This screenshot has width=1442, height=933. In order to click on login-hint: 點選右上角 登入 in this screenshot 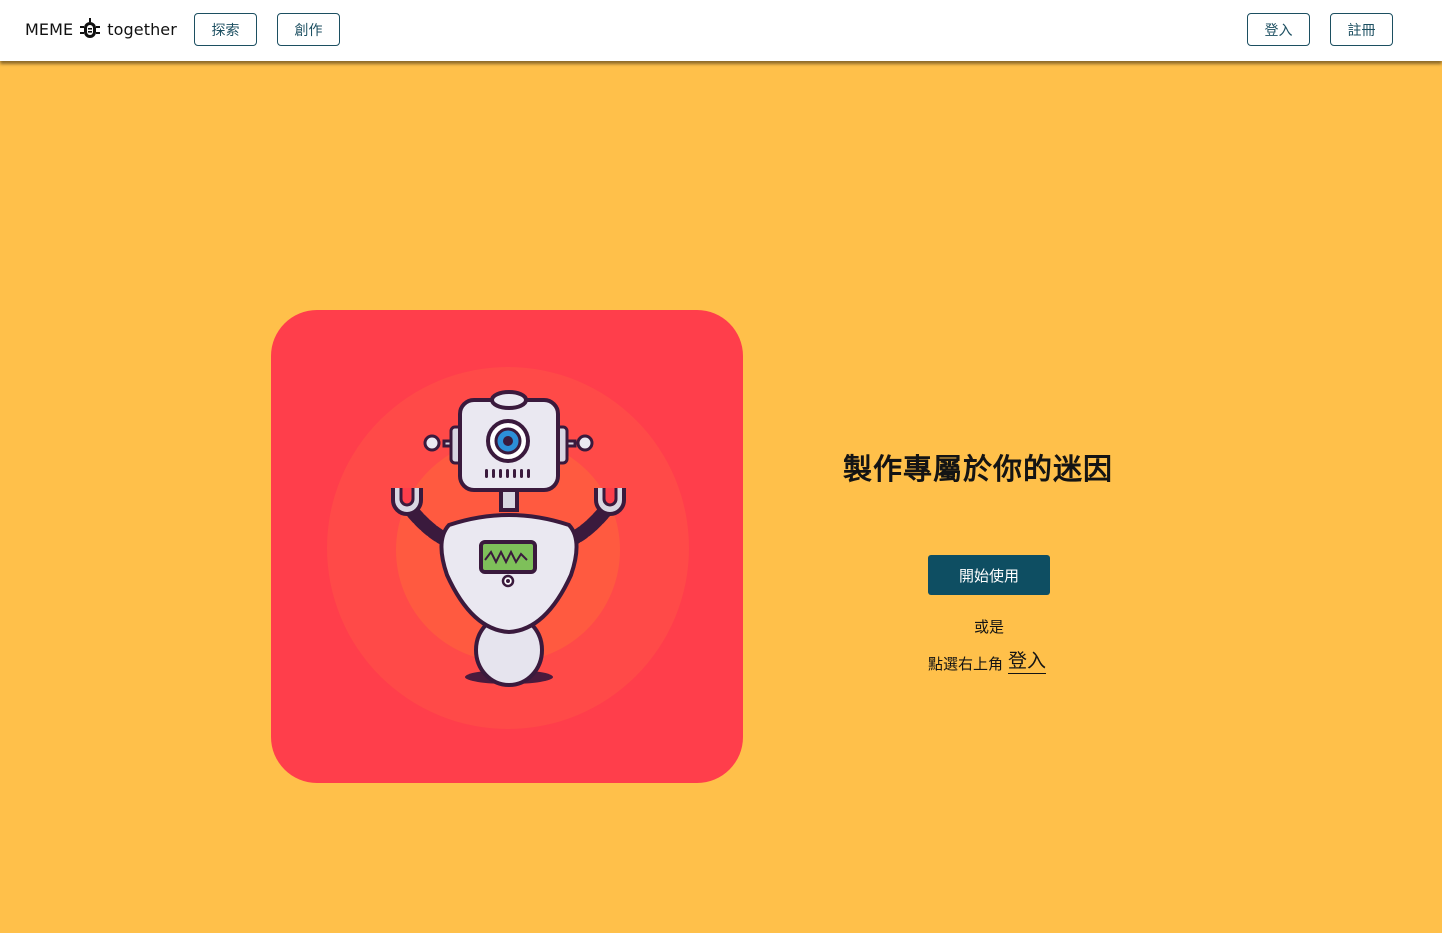, I will do `click(987, 661)`.